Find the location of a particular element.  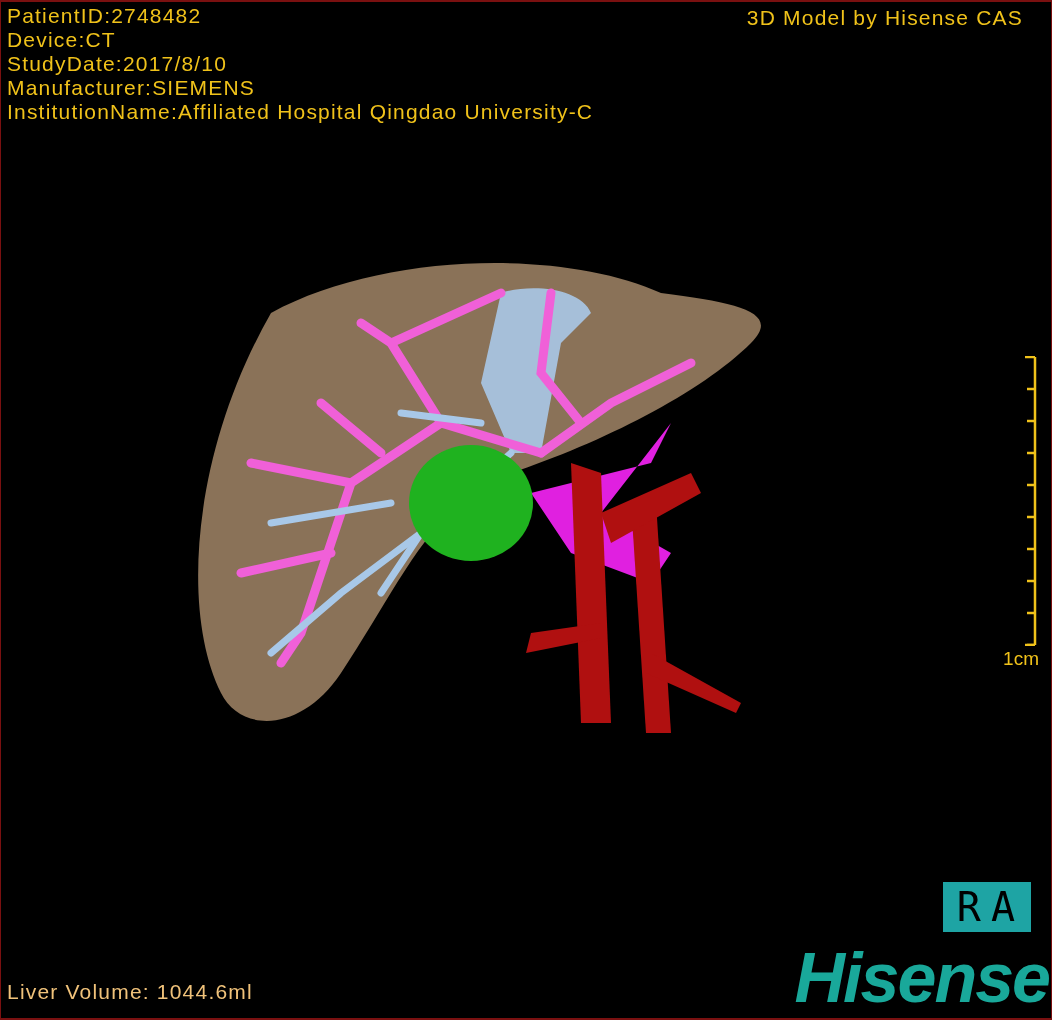

info-text: InstitutionName:Affiliated Hospital Qingdao University-C is located at coordinates (300, 112).